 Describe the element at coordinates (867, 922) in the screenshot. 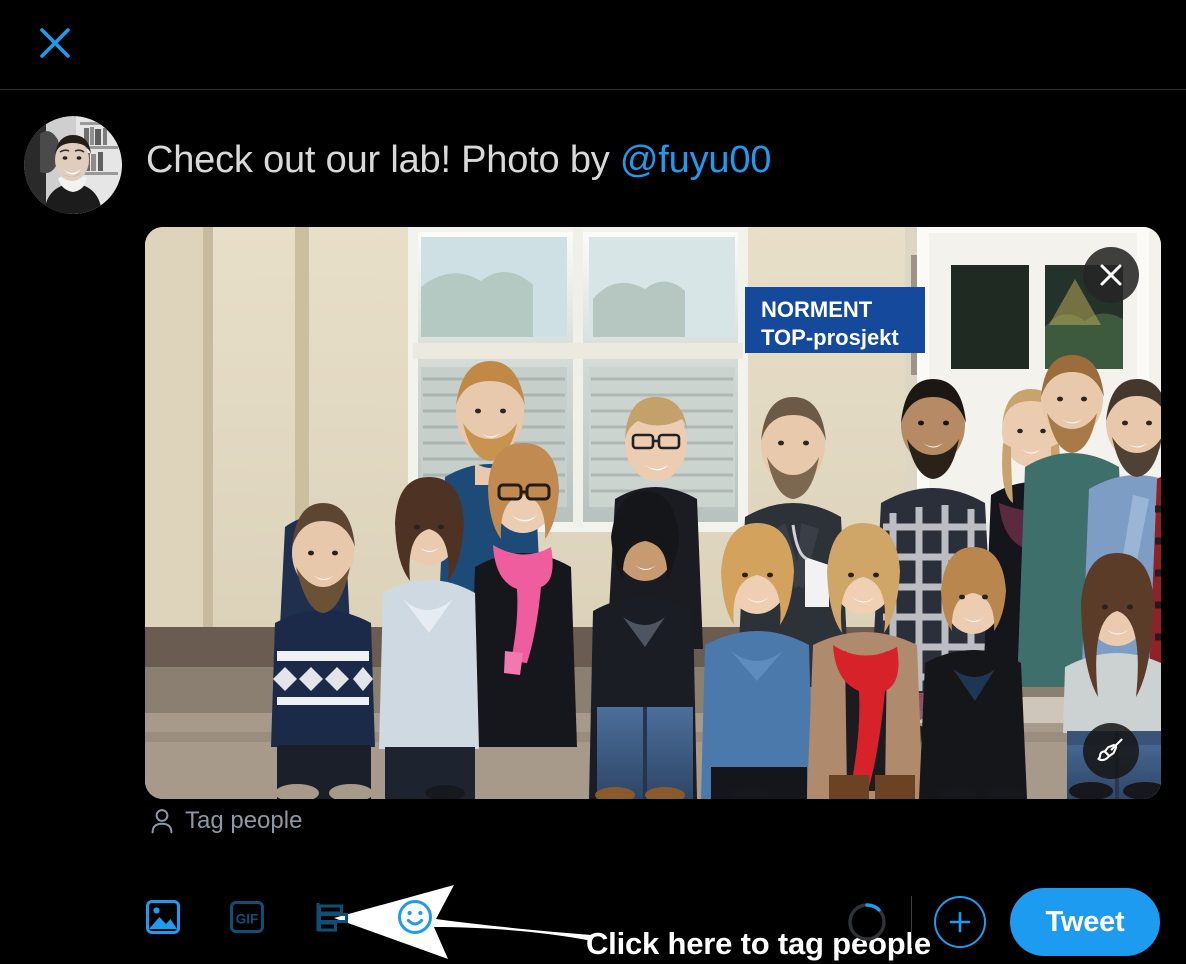

I see `character-count-ring` at that location.